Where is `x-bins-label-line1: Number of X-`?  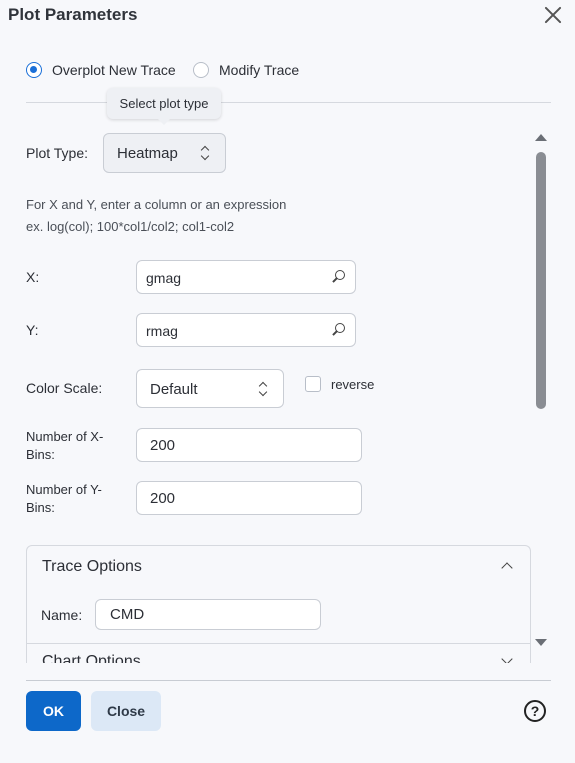
x-bins-label-line1: Number of X- is located at coordinates (65, 436).